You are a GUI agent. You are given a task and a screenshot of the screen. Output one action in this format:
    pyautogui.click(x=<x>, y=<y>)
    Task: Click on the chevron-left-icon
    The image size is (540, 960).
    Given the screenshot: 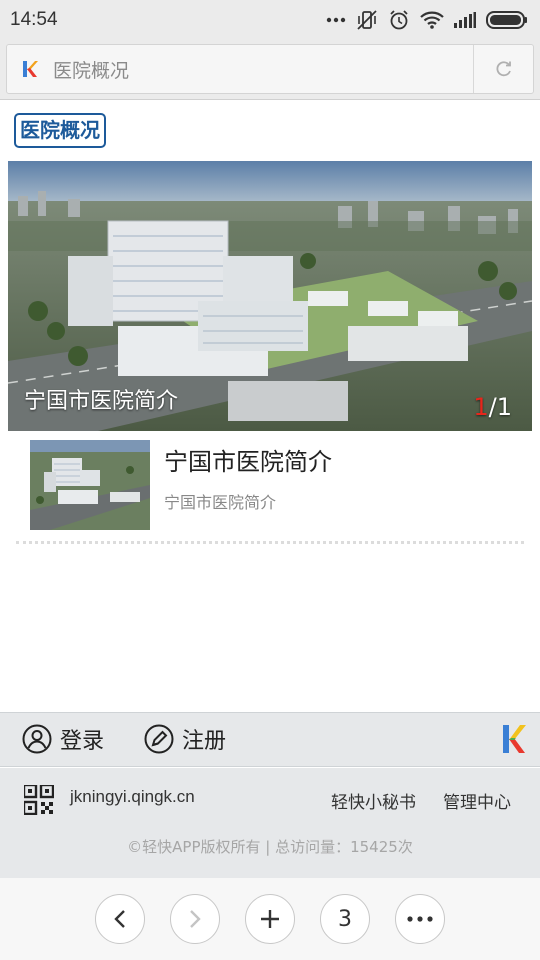 What is the action you would take?
    pyautogui.click(x=119, y=919)
    